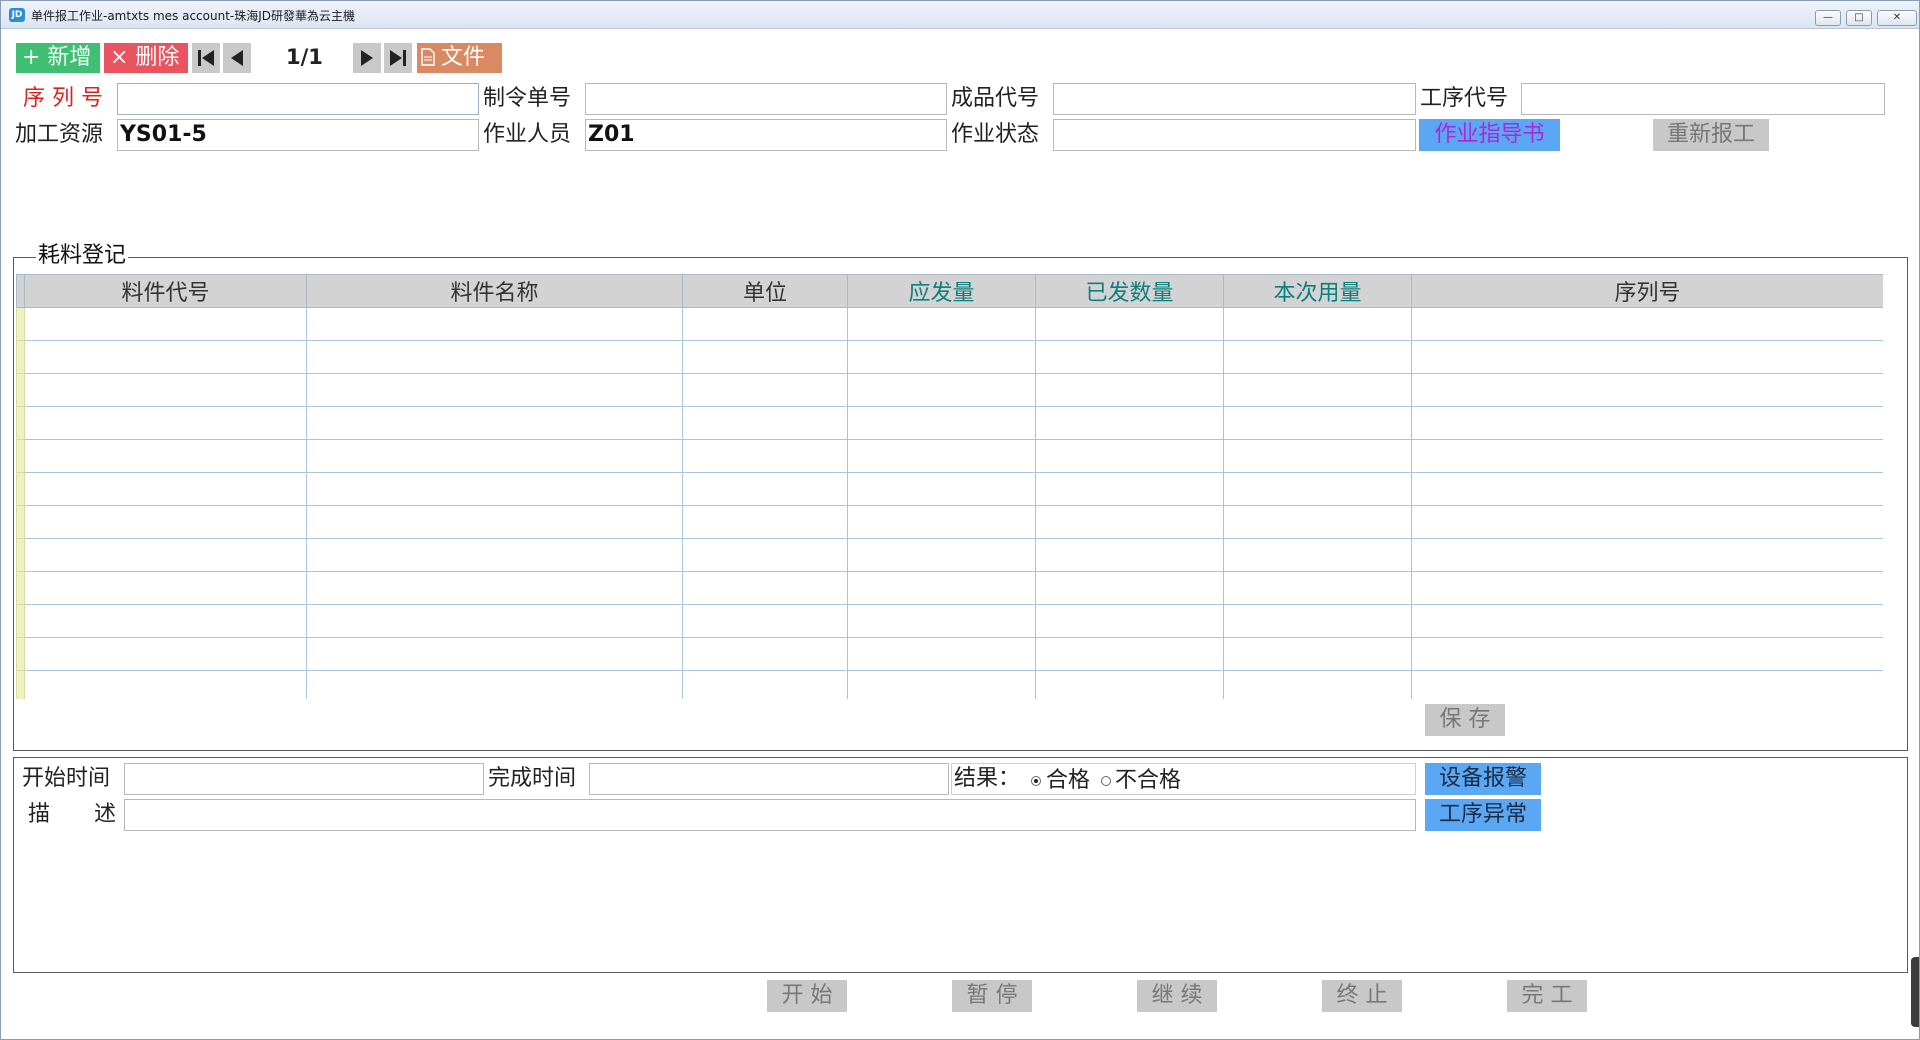 This screenshot has height=1040, width=1920. I want to click on description-input, so click(770, 815).